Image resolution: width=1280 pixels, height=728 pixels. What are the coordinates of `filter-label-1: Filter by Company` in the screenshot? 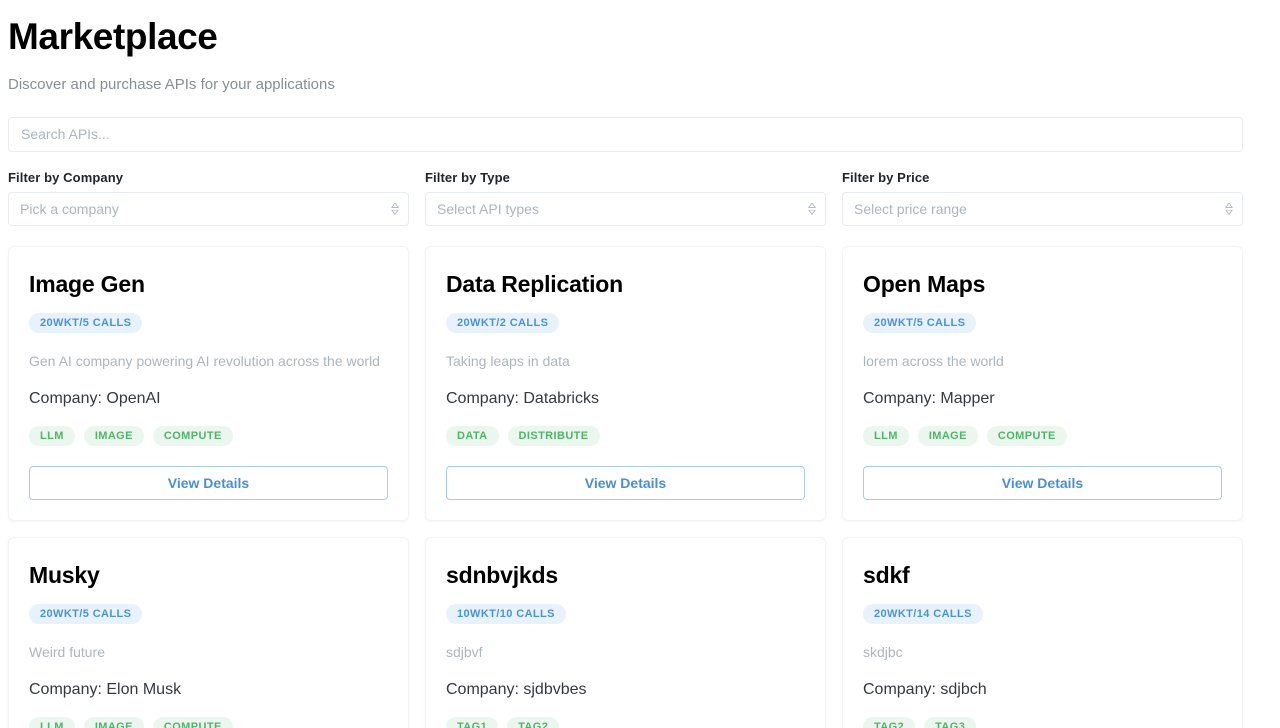 It's located at (66, 177).